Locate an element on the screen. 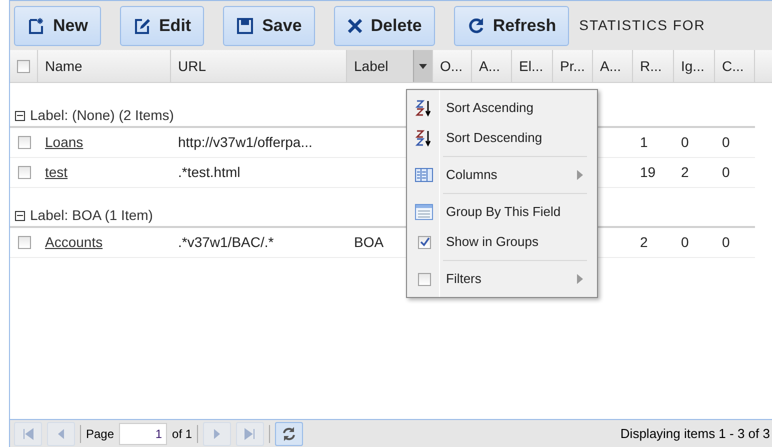 This screenshot has width=772, height=447. menu-item: Sort Ascending is located at coordinates (502, 108).